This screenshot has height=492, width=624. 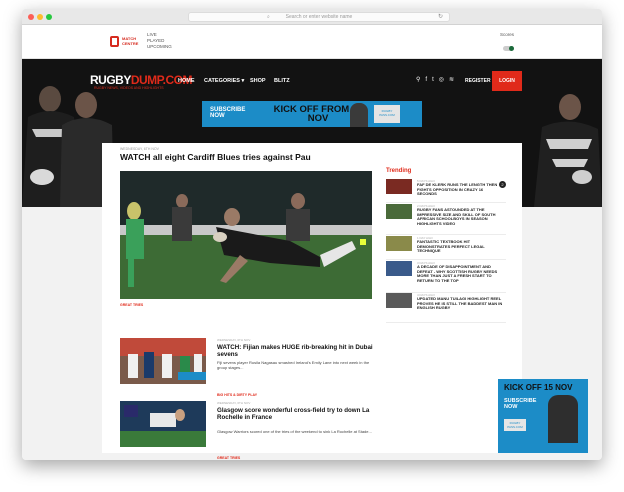 I want to click on main-story-tag: GREAT TRIES, so click(x=131, y=305).